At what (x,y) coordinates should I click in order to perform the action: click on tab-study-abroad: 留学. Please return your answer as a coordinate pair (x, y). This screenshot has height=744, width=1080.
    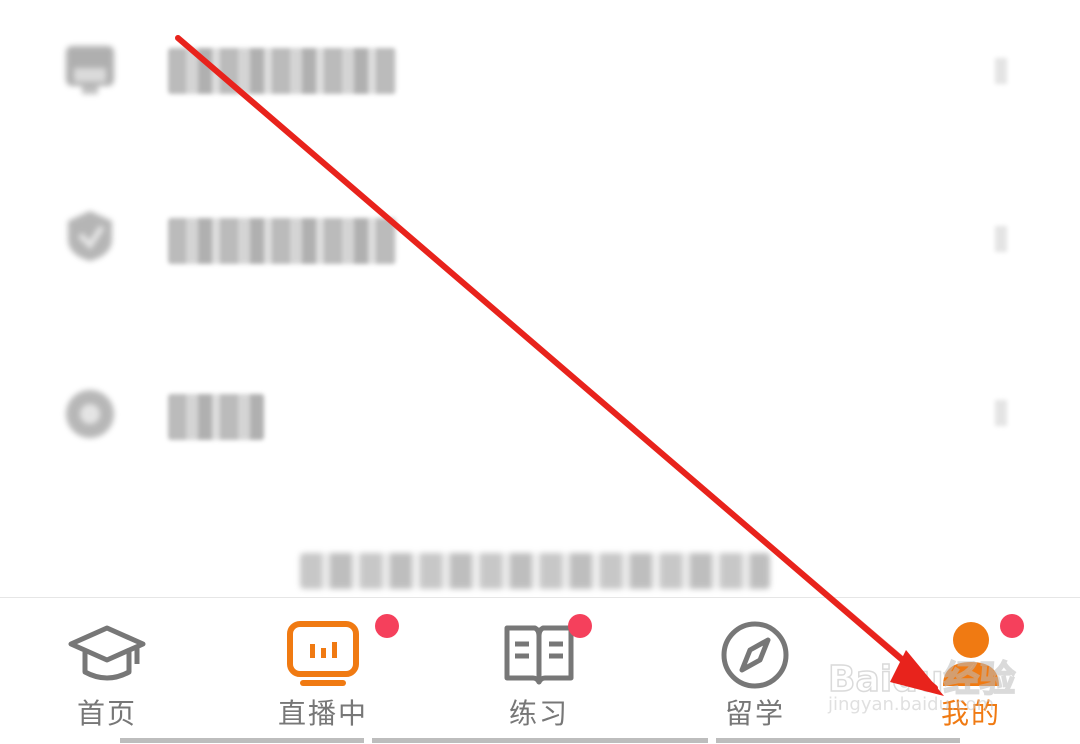
    Looking at the image, I should click on (755, 671).